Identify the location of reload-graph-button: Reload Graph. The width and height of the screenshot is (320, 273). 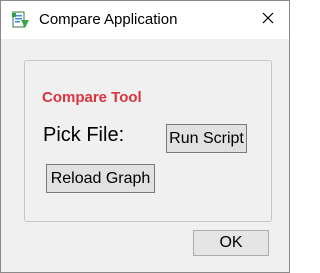
(100, 178).